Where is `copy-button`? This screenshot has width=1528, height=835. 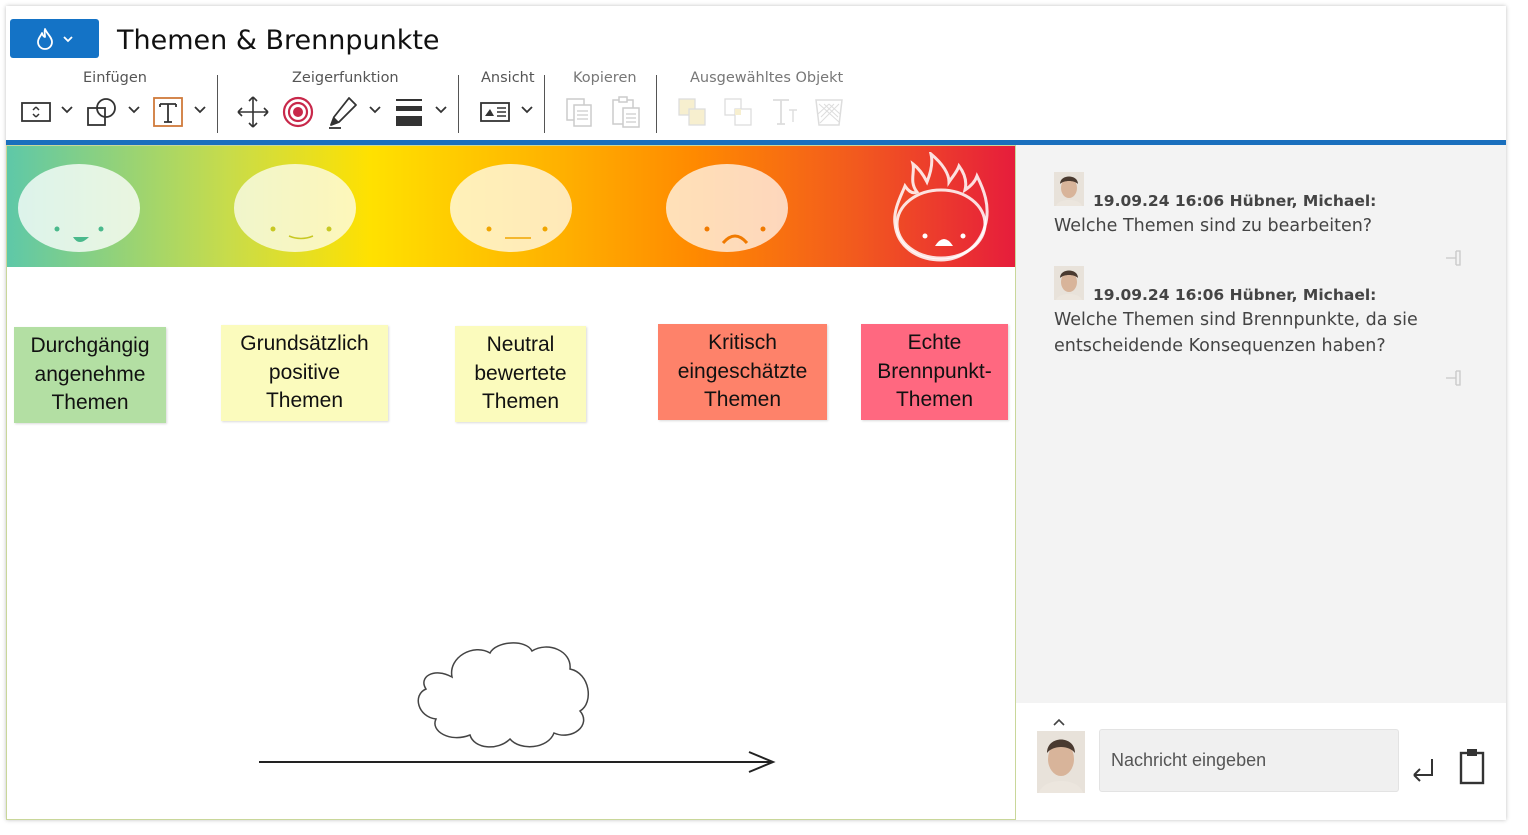 copy-button is located at coordinates (579, 112).